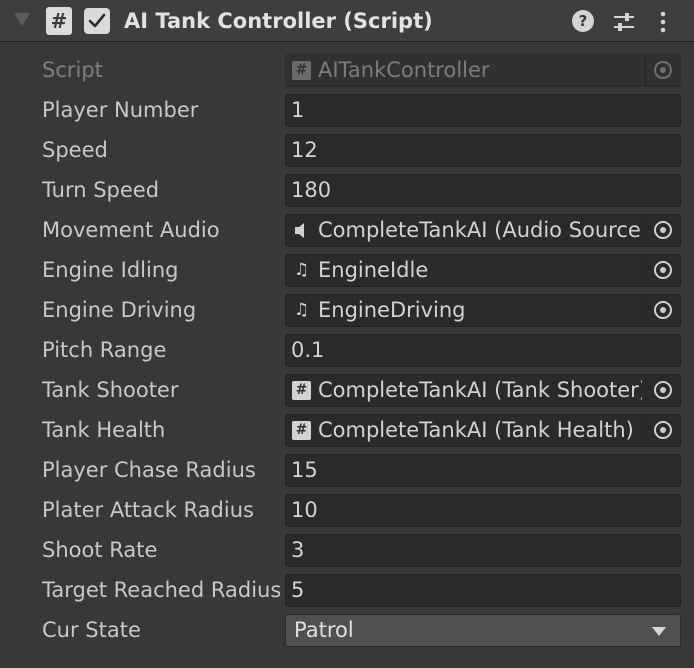 This screenshot has height=668, width=694. Describe the element at coordinates (110, 270) in the screenshot. I see `field-label: Engine Idling` at that location.